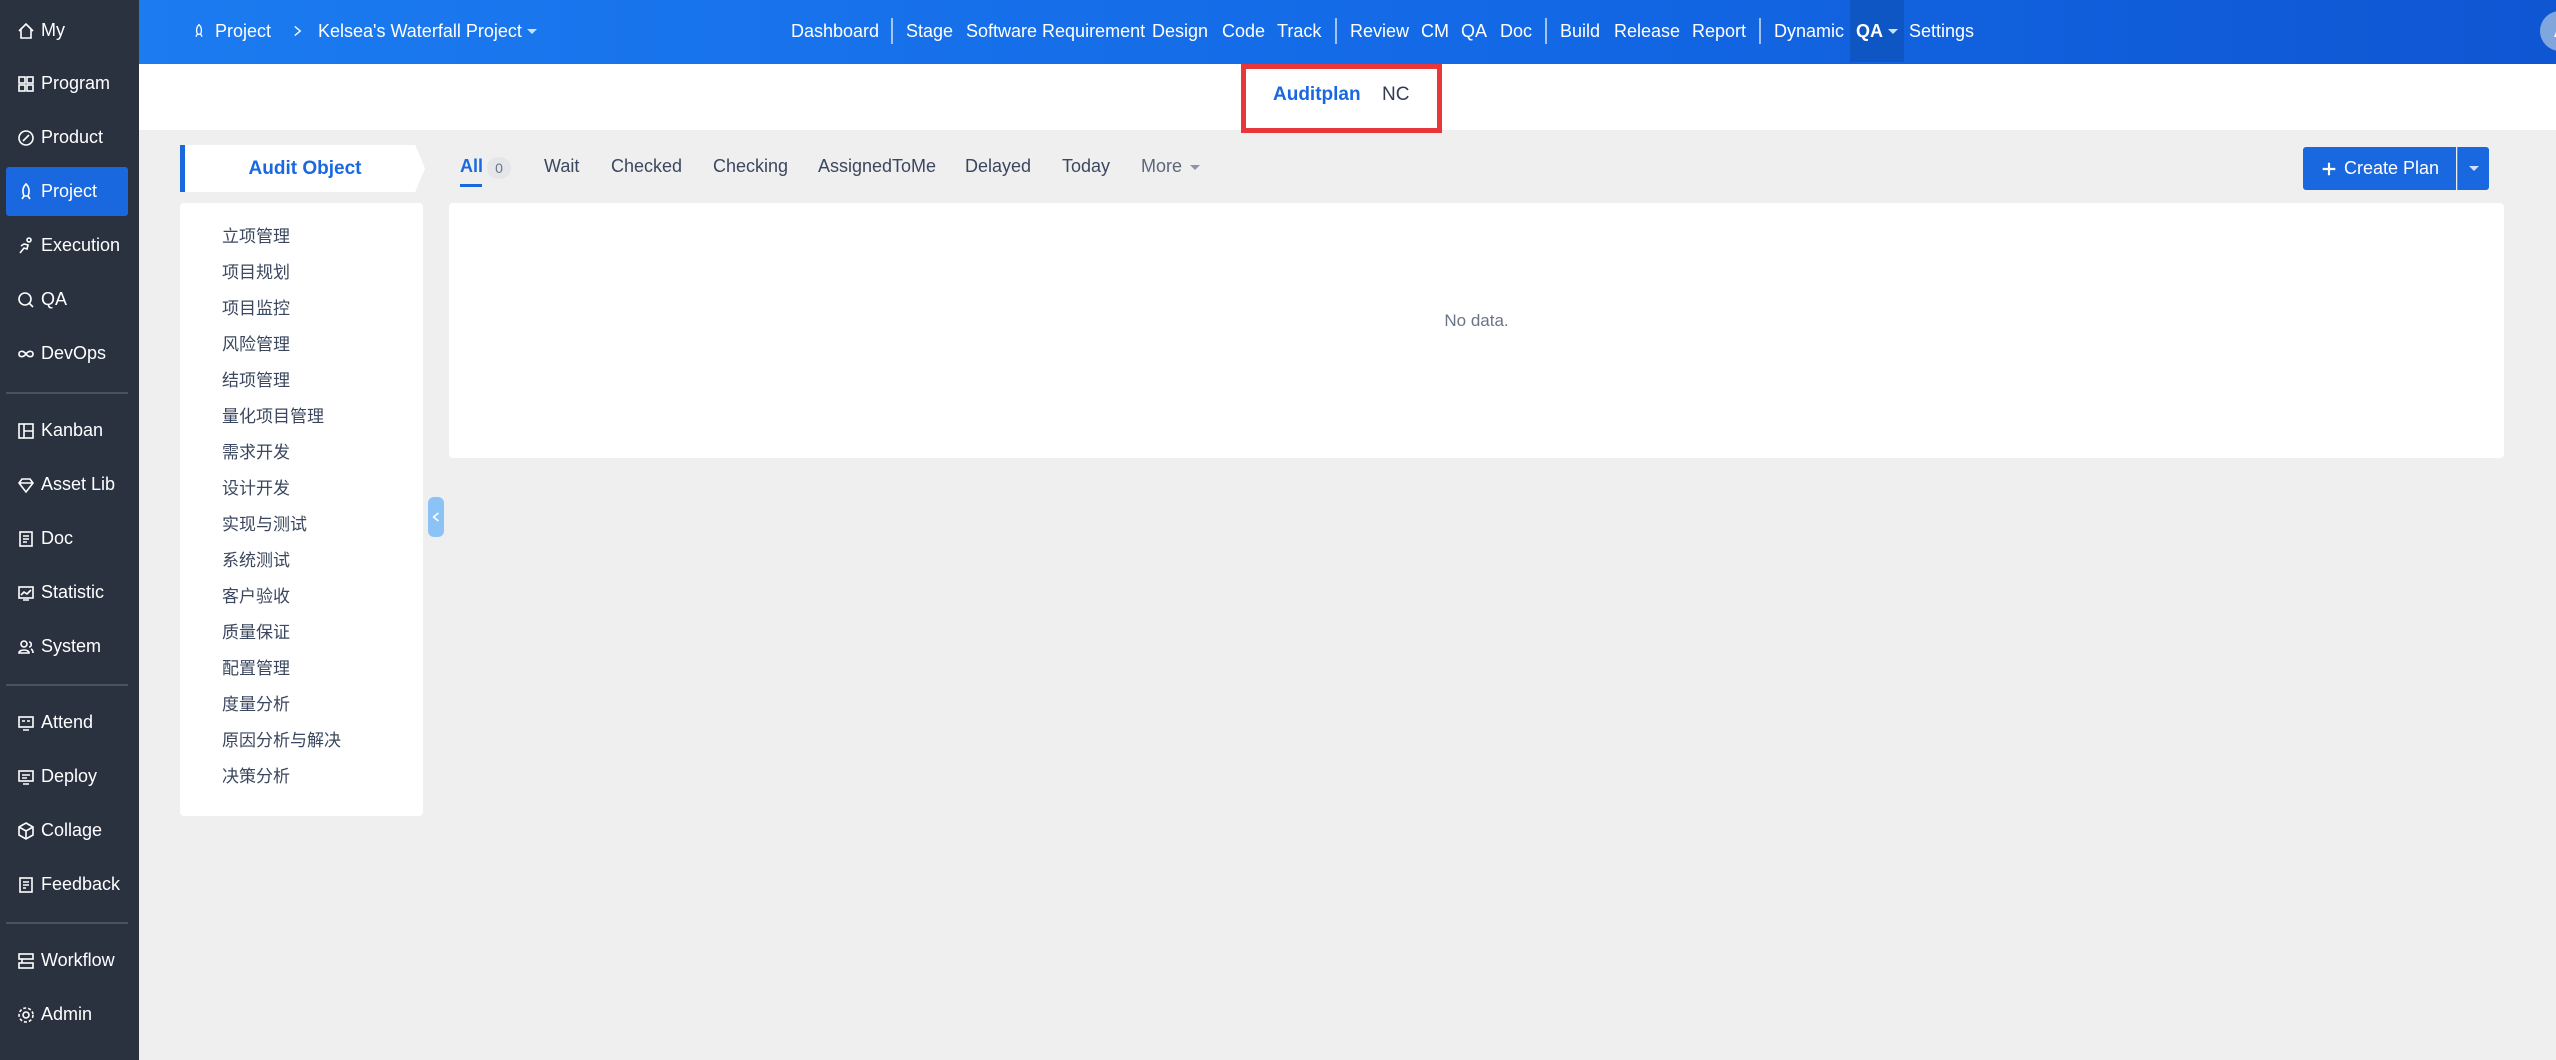 This screenshot has width=2556, height=1060. What do you see at coordinates (1299, 31) in the screenshot?
I see `nav-track: Track` at bounding box center [1299, 31].